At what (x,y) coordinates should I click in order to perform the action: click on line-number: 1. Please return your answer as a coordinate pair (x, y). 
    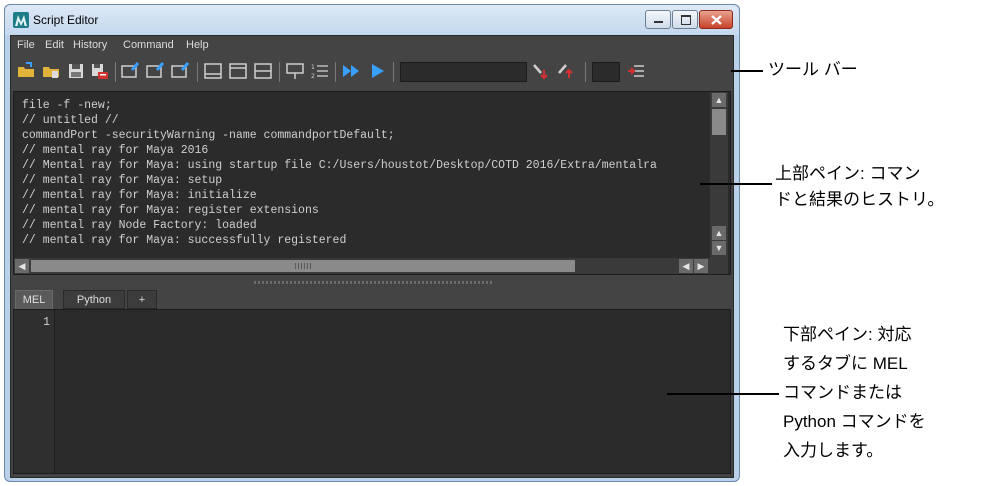
    Looking at the image, I should click on (46, 322).